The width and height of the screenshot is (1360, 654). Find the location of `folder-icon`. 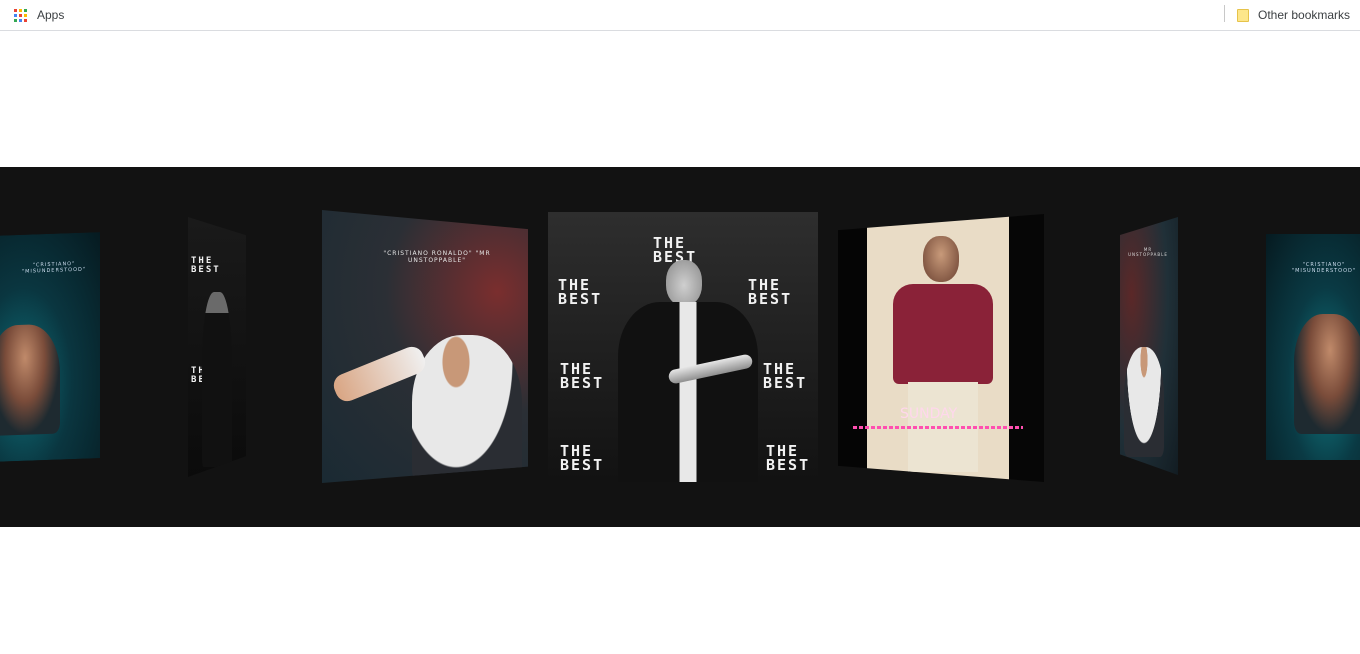

folder-icon is located at coordinates (1243, 15).